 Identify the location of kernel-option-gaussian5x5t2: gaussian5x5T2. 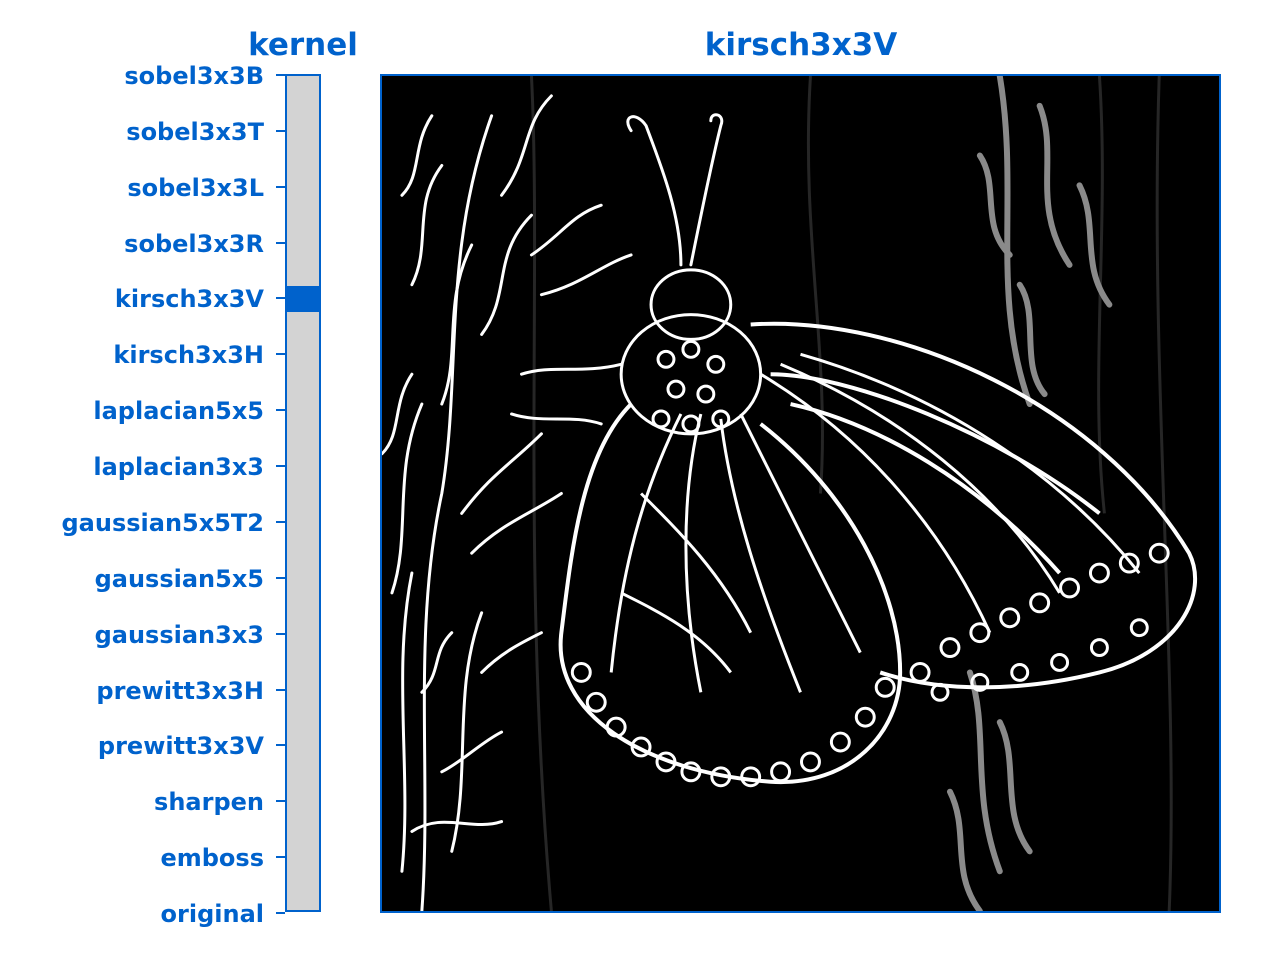
(163, 523).